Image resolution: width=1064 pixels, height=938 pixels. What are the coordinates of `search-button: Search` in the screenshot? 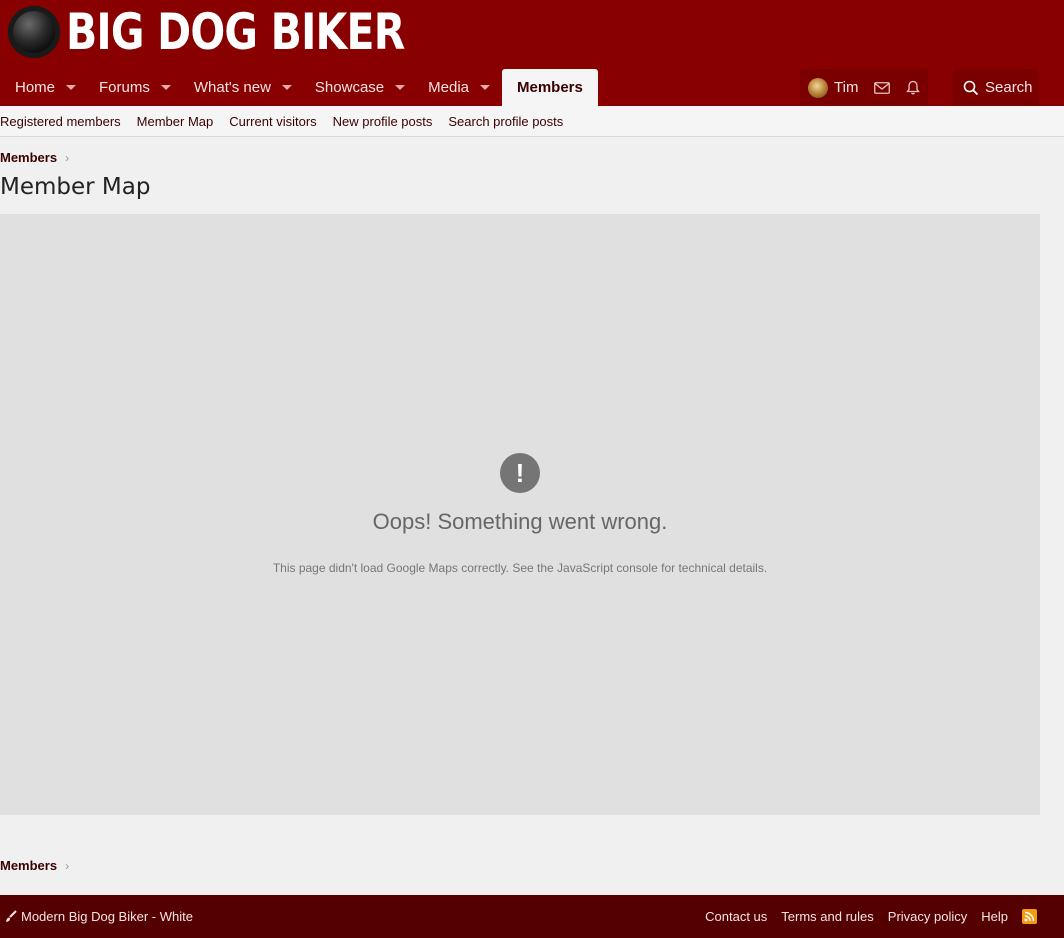 It's located at (996, 87).